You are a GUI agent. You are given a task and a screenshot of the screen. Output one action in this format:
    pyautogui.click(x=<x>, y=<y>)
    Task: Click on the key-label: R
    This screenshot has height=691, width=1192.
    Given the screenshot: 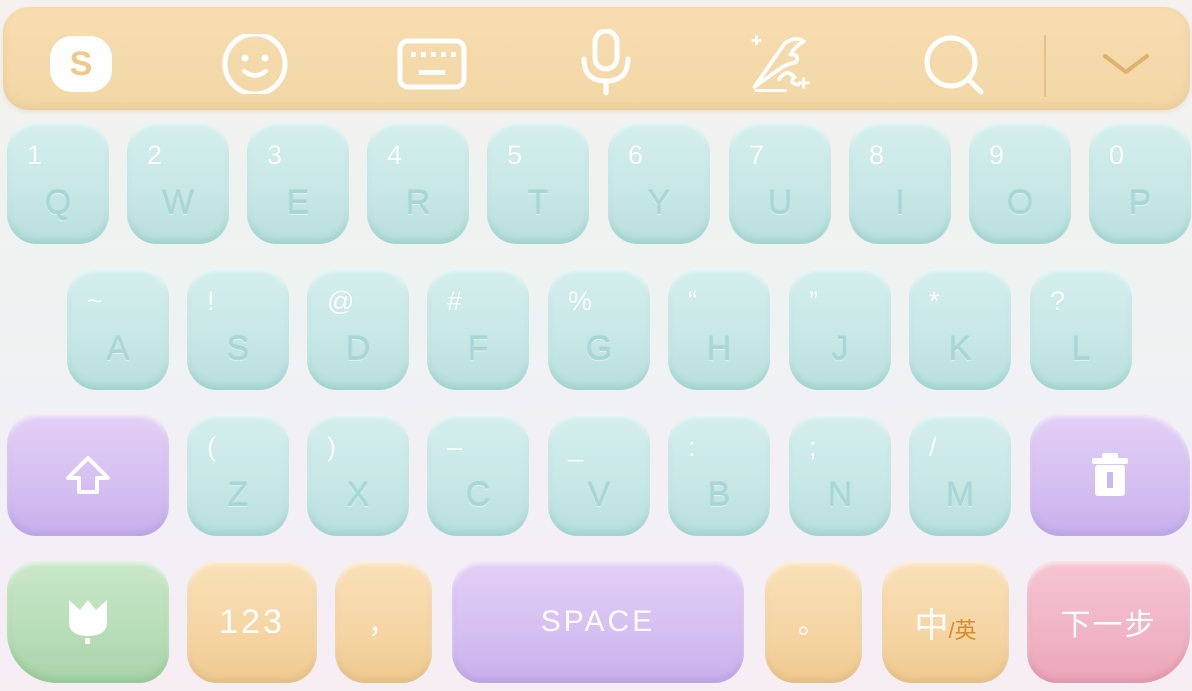 What is the action you would take?
    pyautogui.click(x=418, y=203)
    